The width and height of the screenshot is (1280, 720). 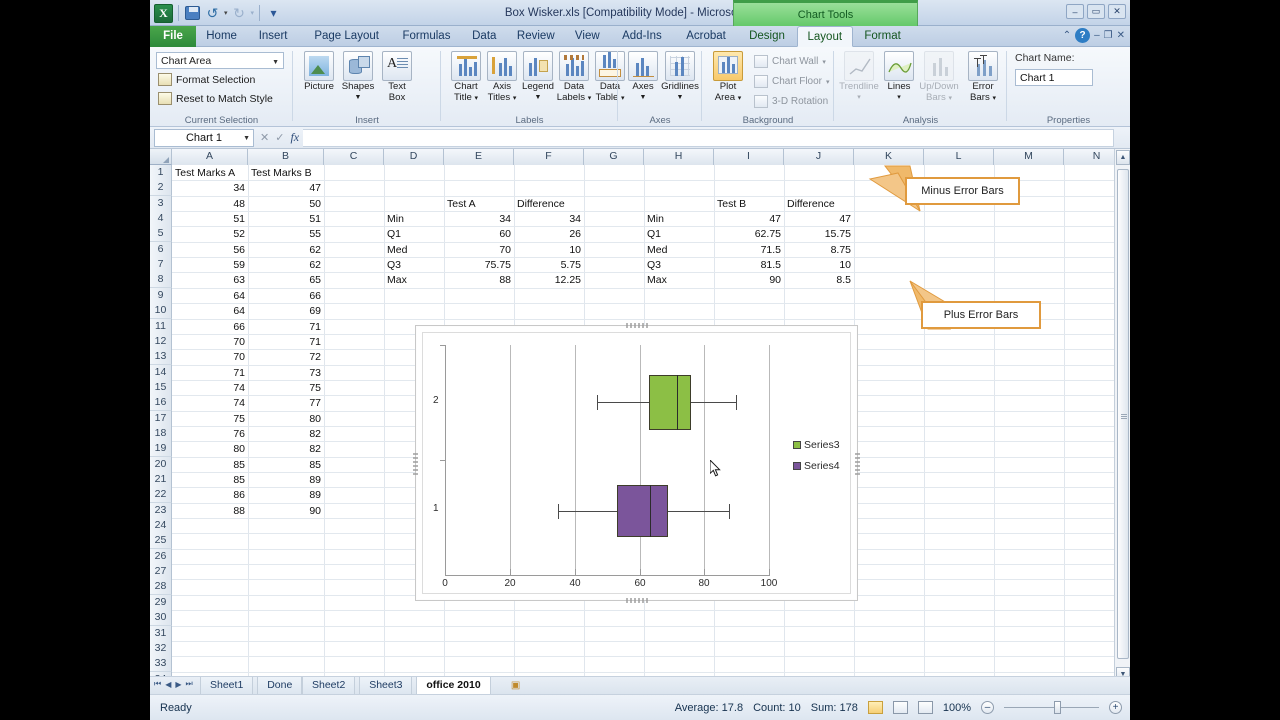 I want to click on cell-J8: 8.5, so click(x=819, y=280).